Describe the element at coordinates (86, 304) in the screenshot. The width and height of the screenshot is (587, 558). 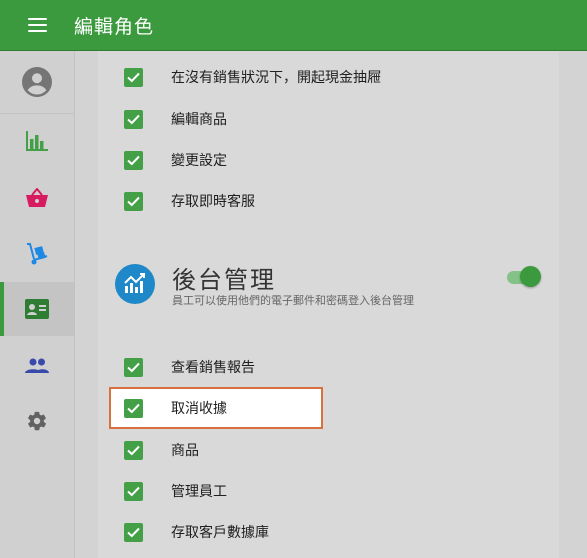
I see `content-gutter` at that location.